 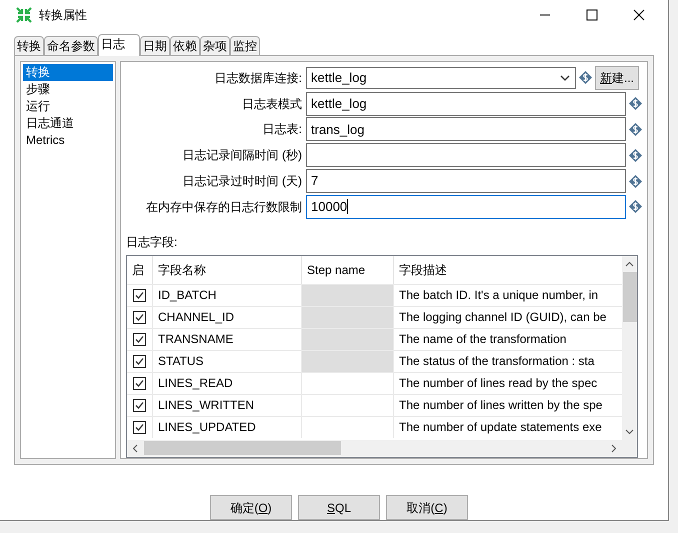 I want to click on field-label: 日志数据库连接:, so click(x=258, y=78).